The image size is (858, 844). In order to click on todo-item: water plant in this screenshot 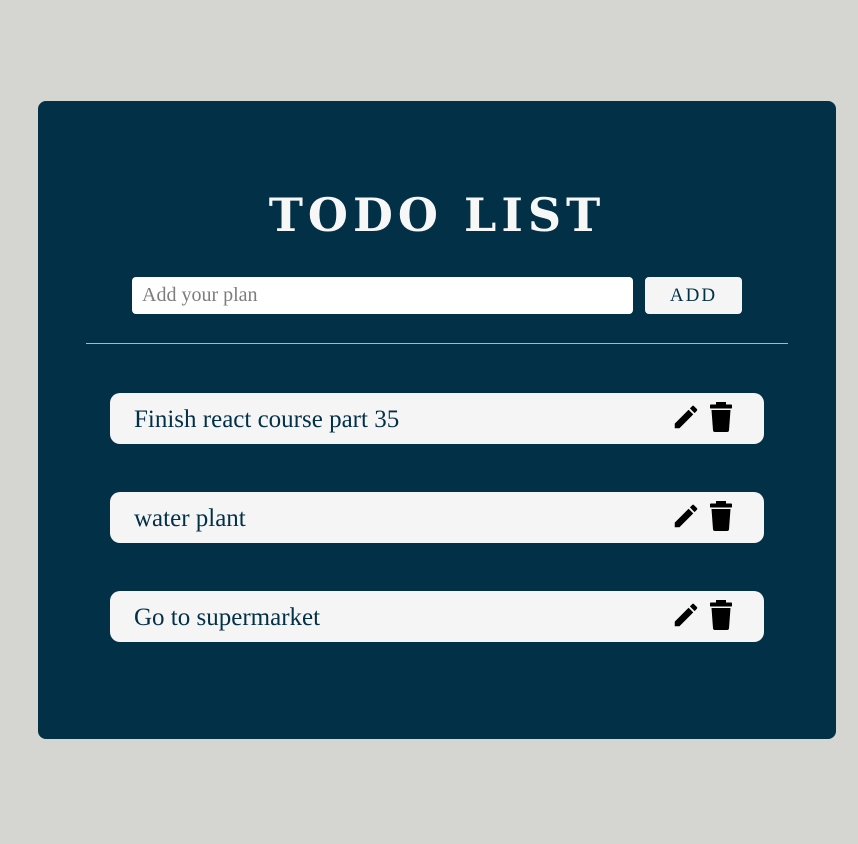, I will do `click(437, 517)`.